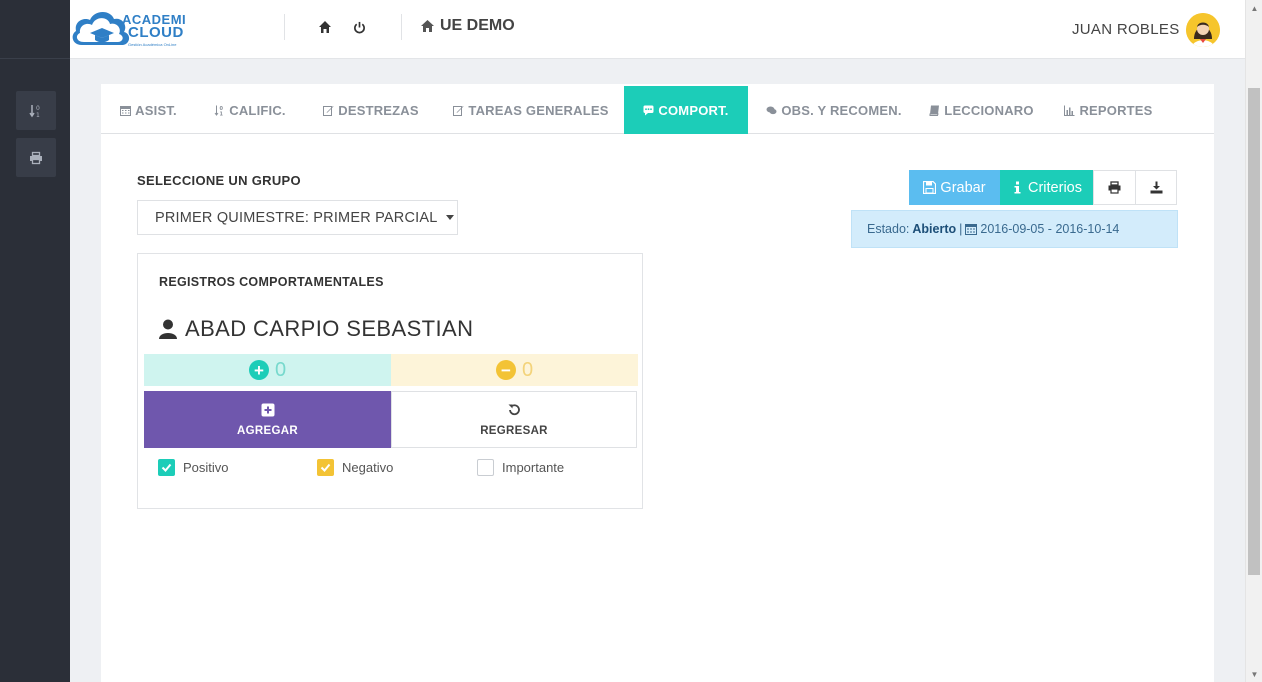 Image resolution: width=1262 pixels, height=682 pixels. I want to click on criteria-button: Criterios, so click(1046, 187).